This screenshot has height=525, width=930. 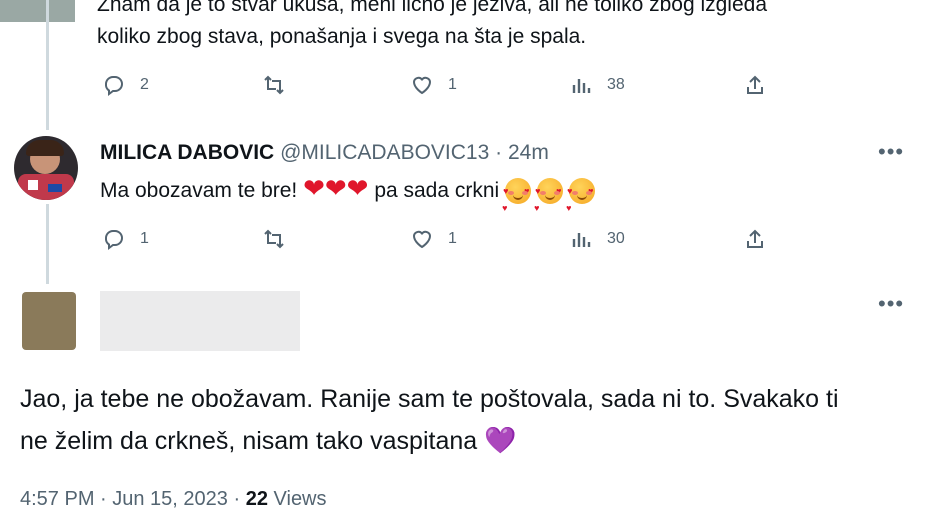 I want to click on views-count: 38, so click(x=616, y=84).